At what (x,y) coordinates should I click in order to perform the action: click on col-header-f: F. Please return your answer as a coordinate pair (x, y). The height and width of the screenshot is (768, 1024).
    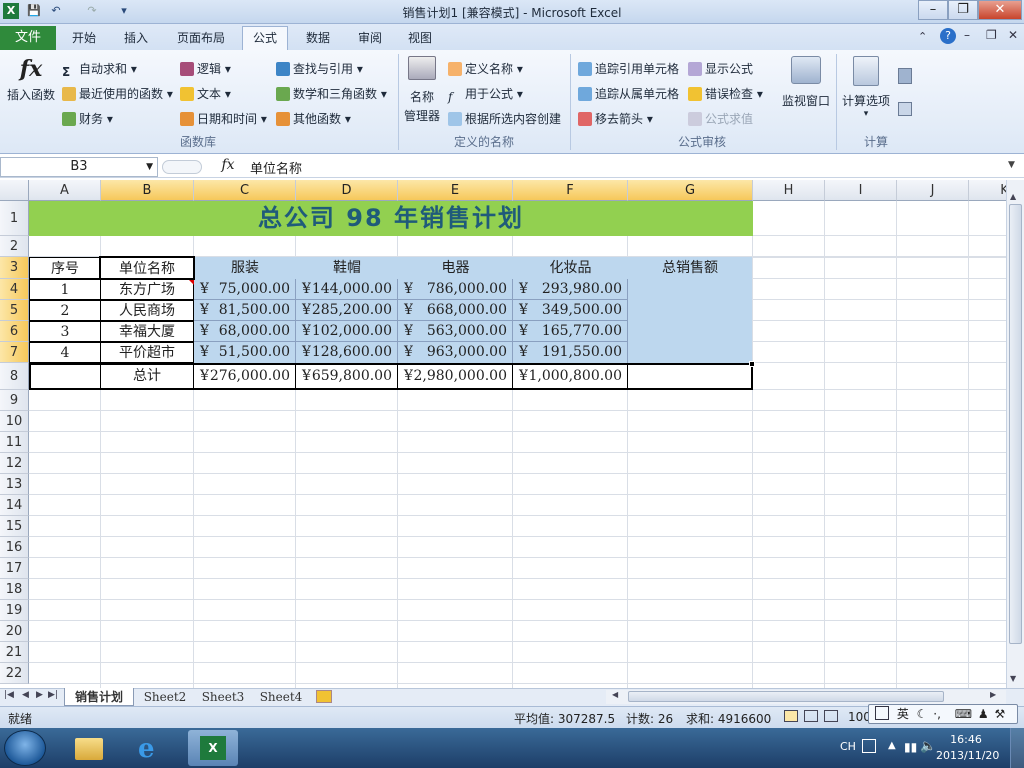
    Looking at the image, I should click on (570, 190).